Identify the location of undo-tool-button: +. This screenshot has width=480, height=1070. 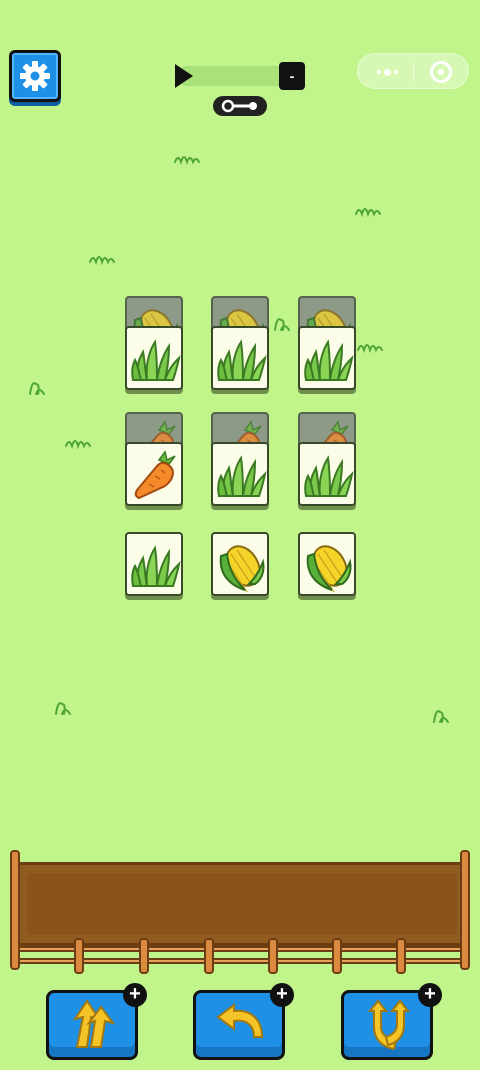
(243, 1021).